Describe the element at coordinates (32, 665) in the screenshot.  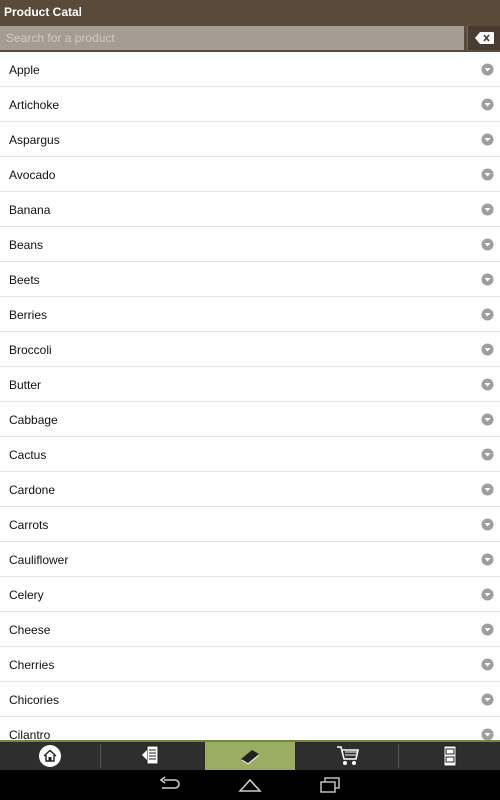
I see `product-name: Cherries` at that location.